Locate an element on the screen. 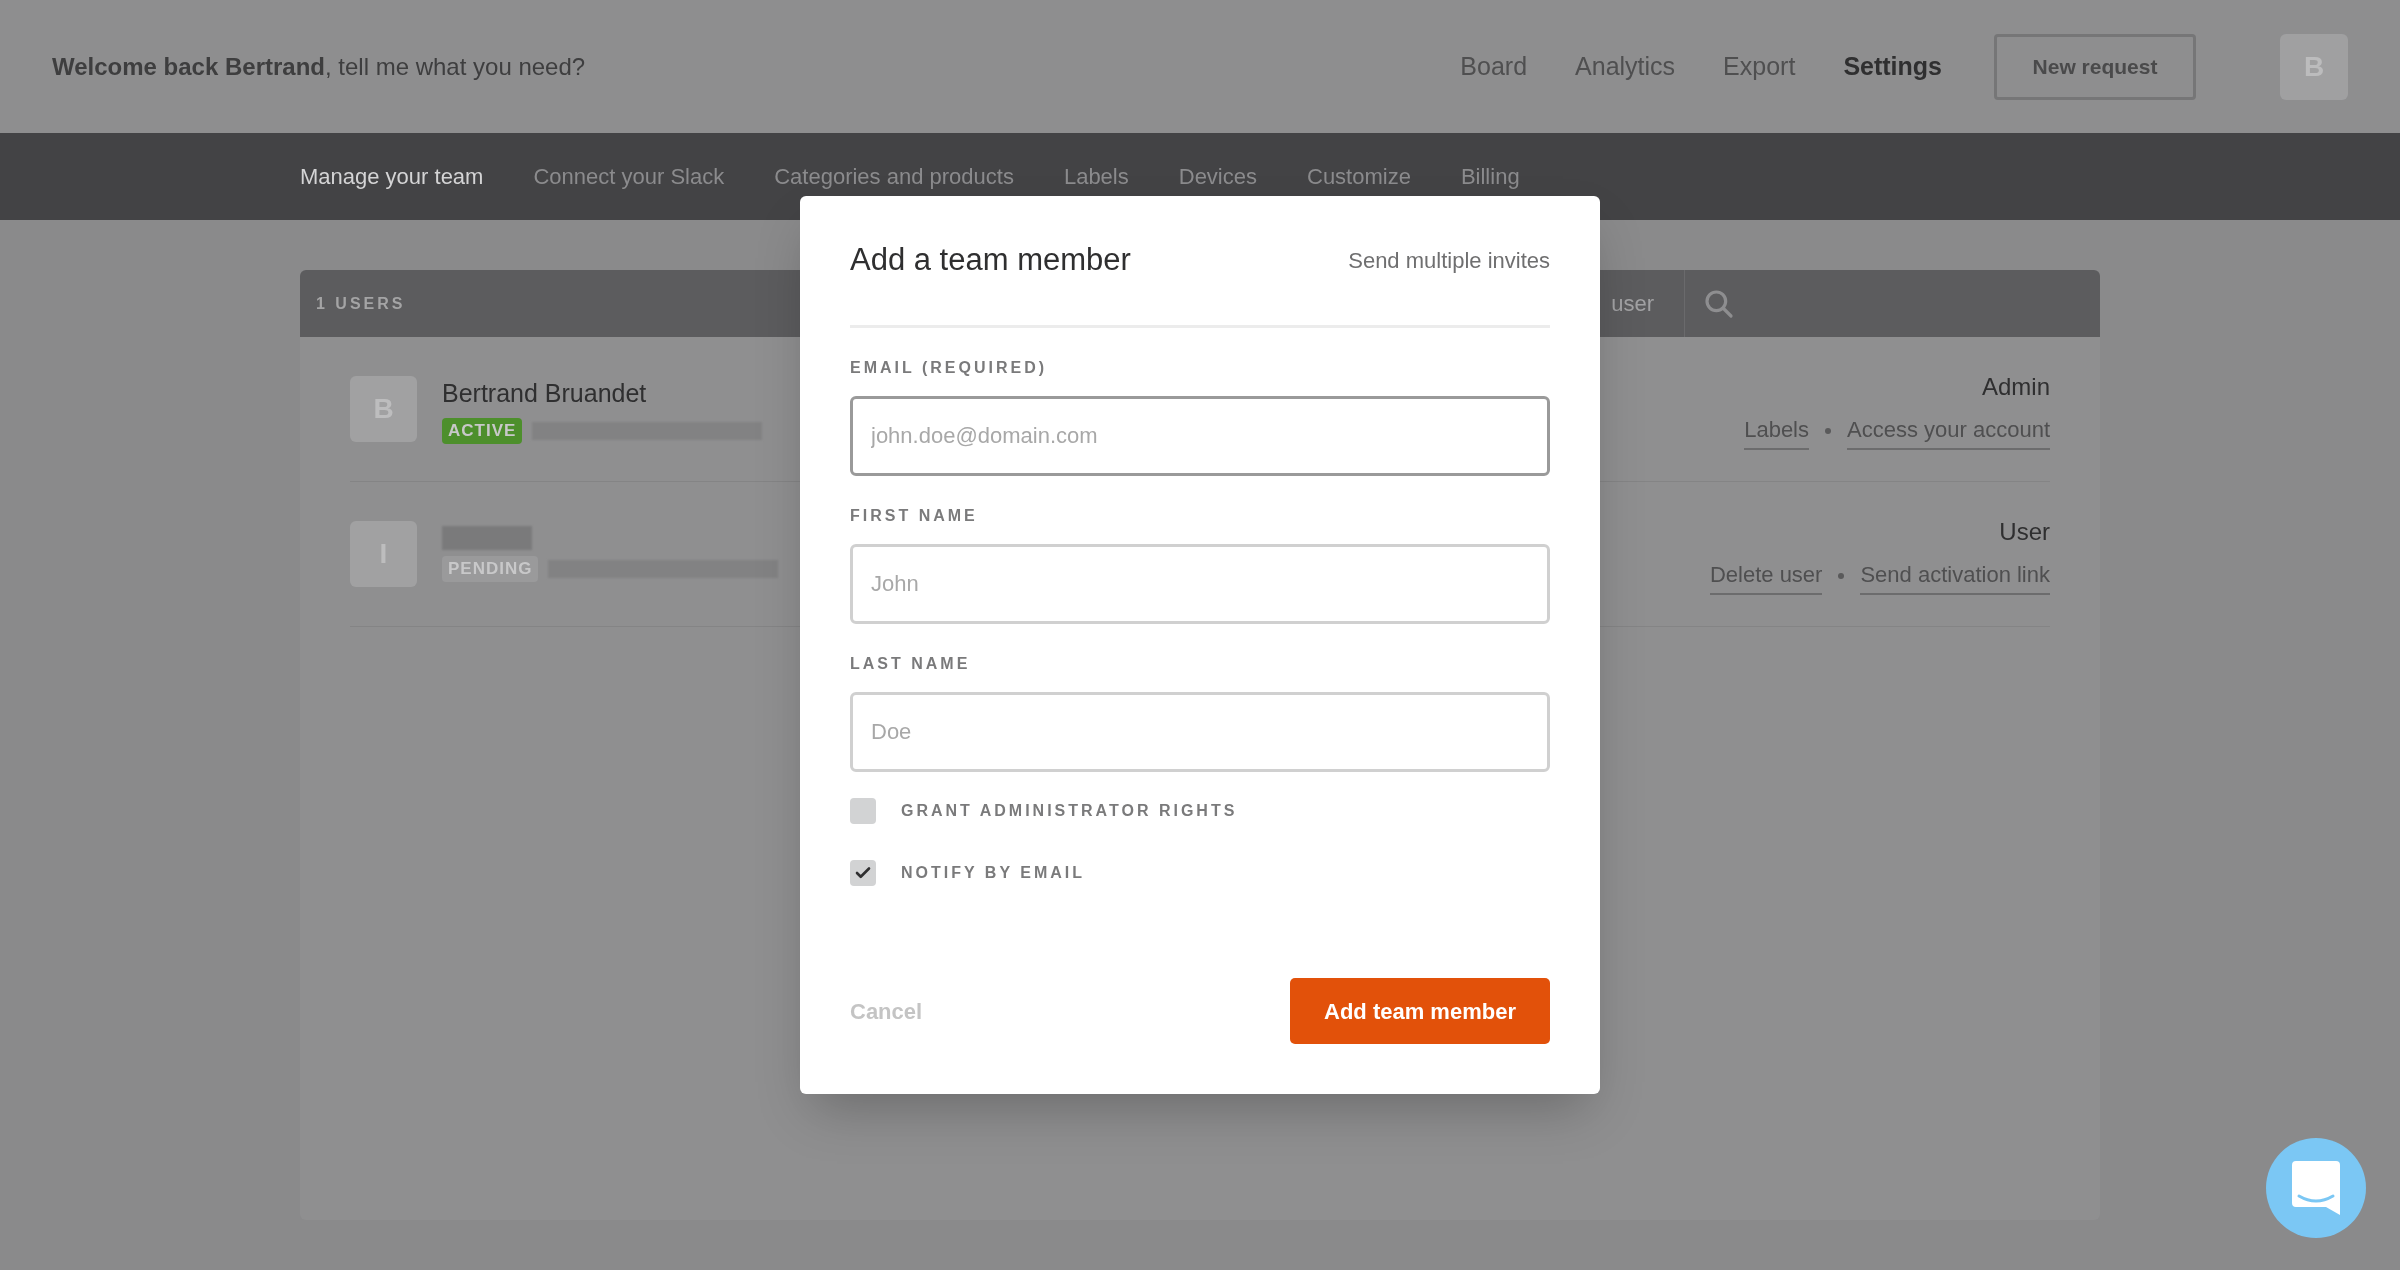 The height and width of the screenshot is (1270, 2400). dialog-title: Add a team member is located at coordinates (990, 260).